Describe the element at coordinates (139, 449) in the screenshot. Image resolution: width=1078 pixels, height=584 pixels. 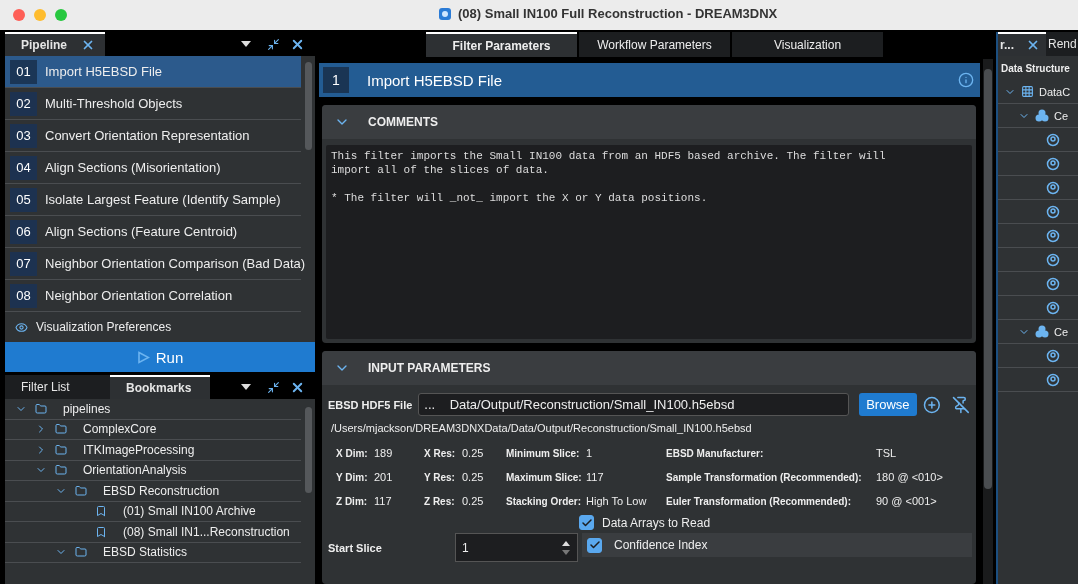
I see `tree-item: ITKImageProcessing` at that location.